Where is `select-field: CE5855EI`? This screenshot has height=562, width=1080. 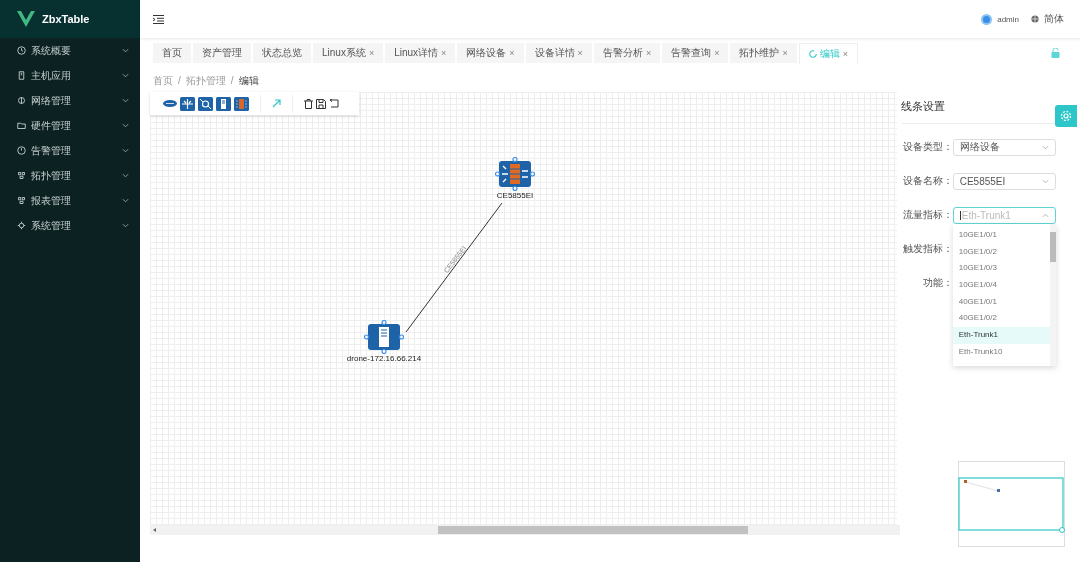 select-field: CE5855EI is located at coordinates (1004, 181).